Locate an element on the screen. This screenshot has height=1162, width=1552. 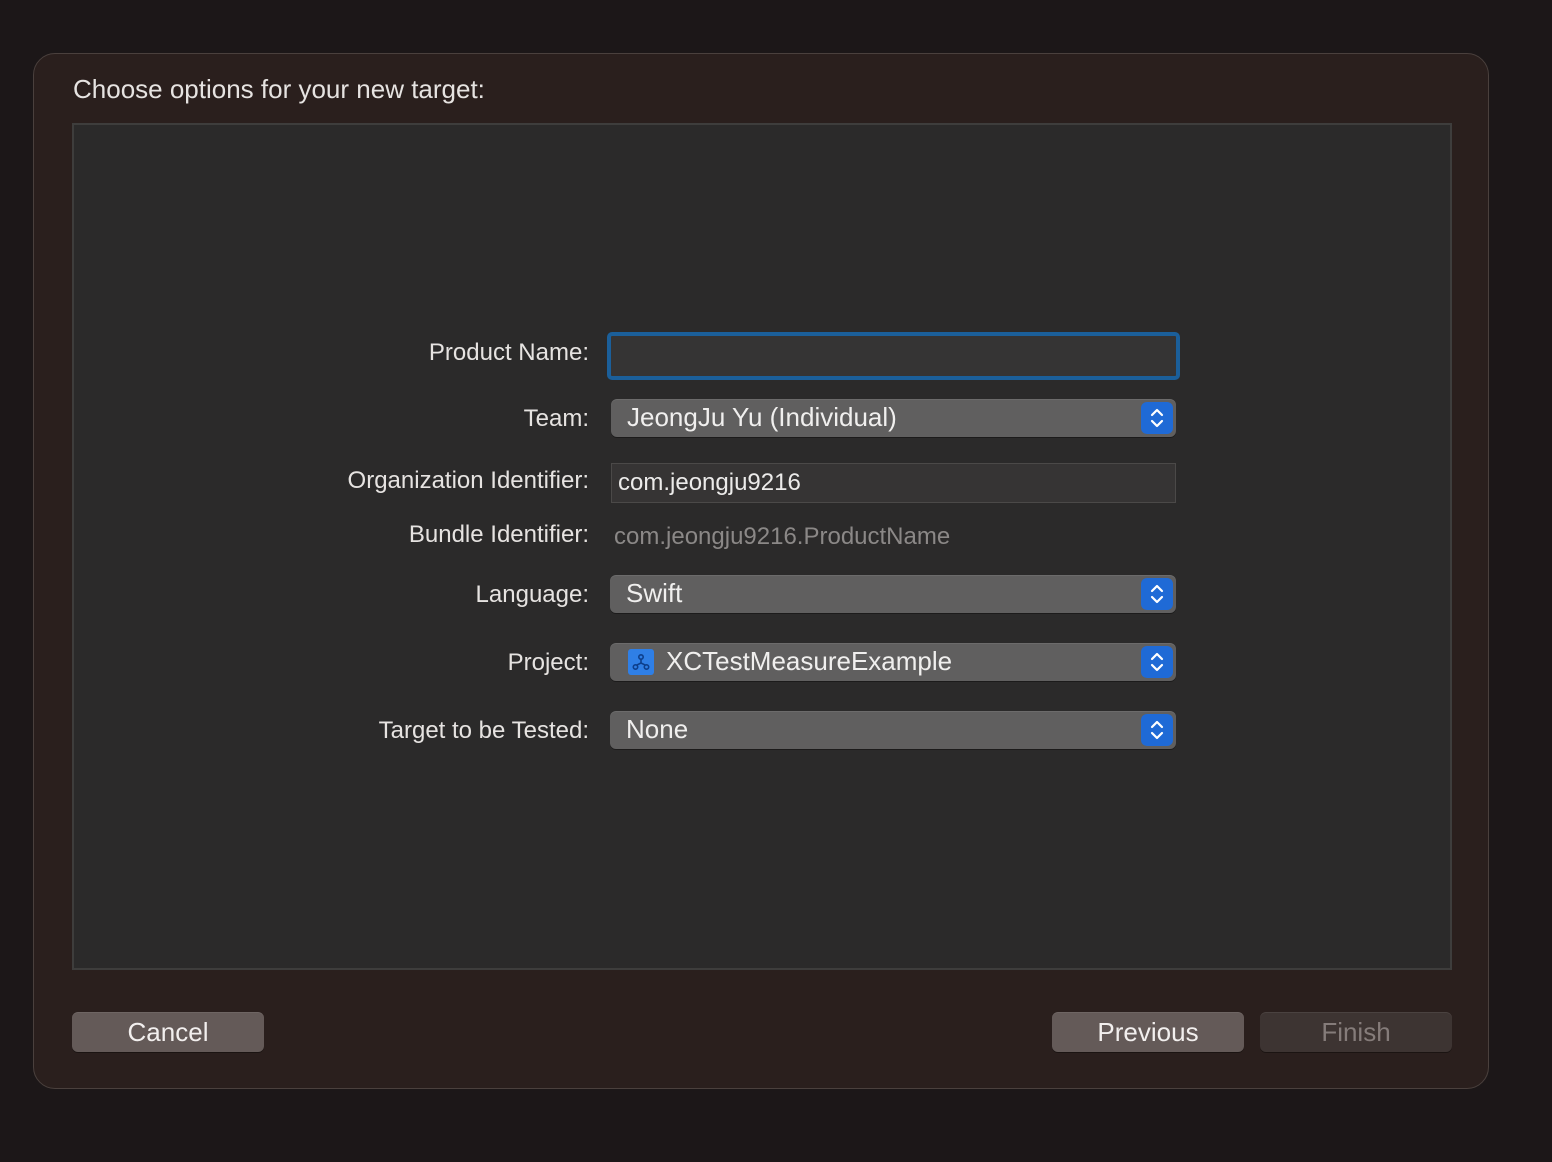
target-to-be-tested-label: Target to be Tested: is located at coordinates (483, 730).